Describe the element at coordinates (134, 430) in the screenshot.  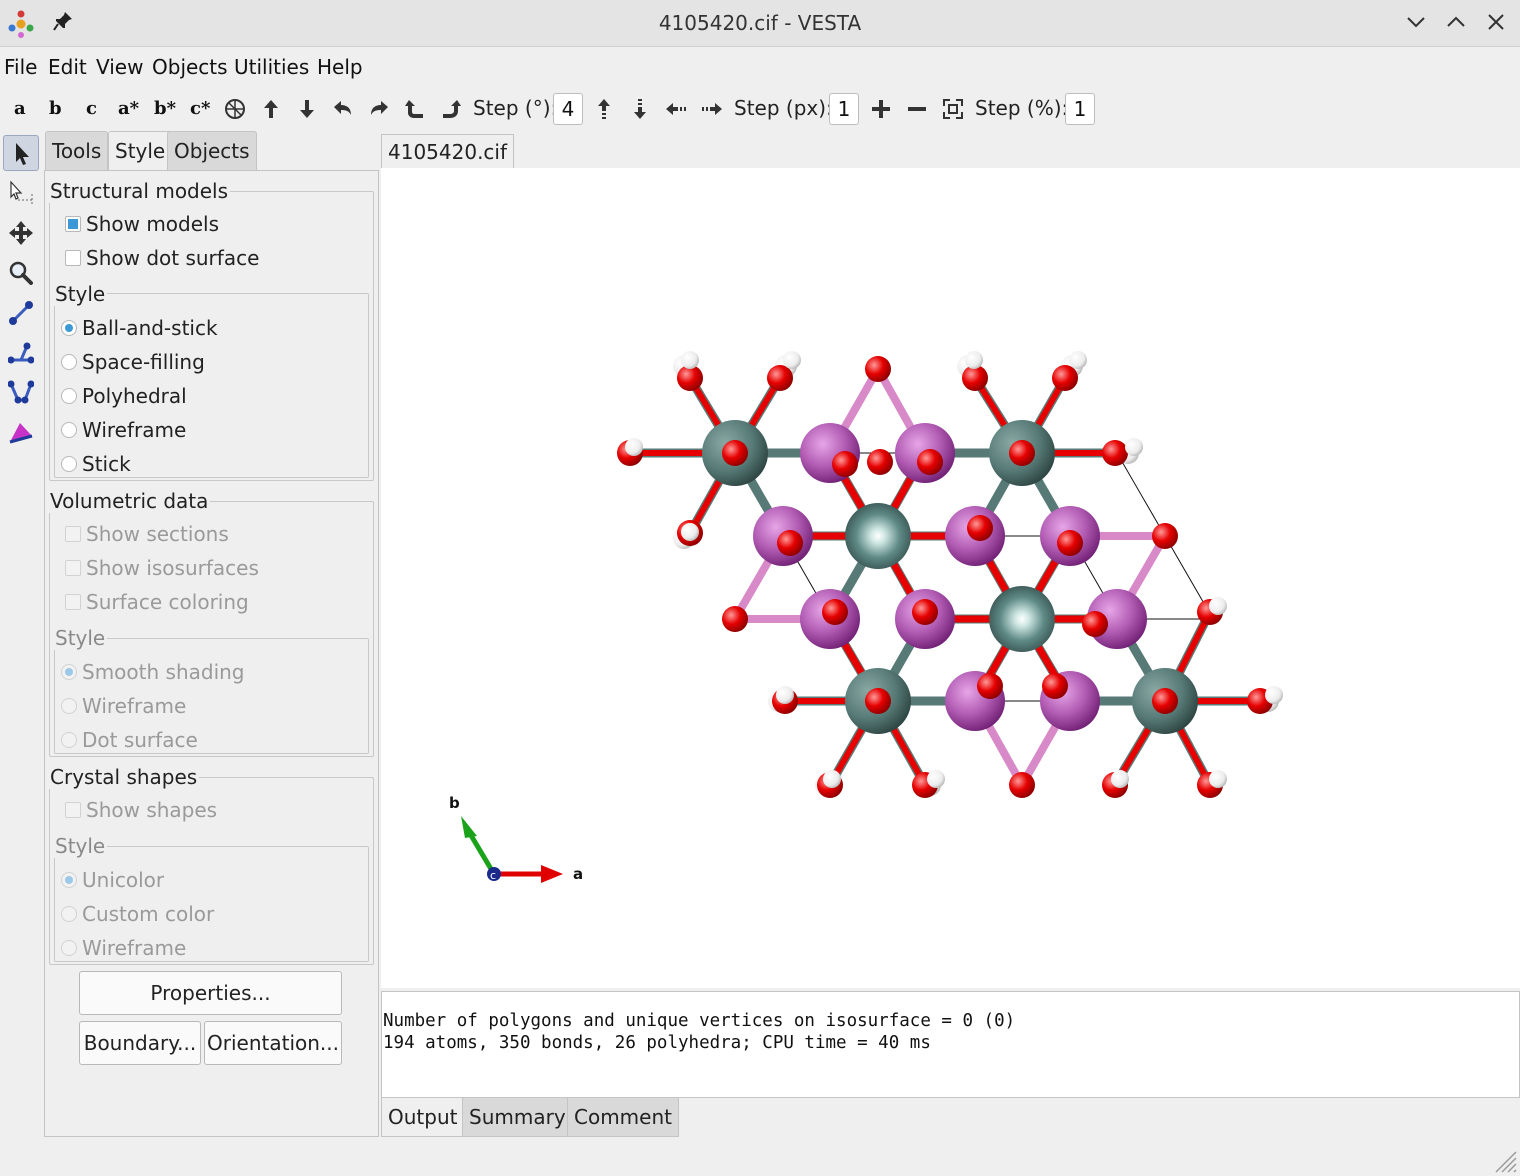
I see `style-wireframe-label: Wireframe` at that location.